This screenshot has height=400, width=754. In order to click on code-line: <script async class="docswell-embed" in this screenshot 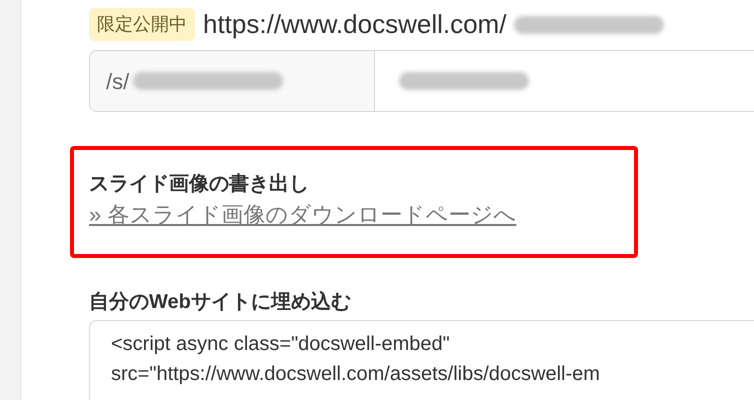, I will do `click(281, 344)`.